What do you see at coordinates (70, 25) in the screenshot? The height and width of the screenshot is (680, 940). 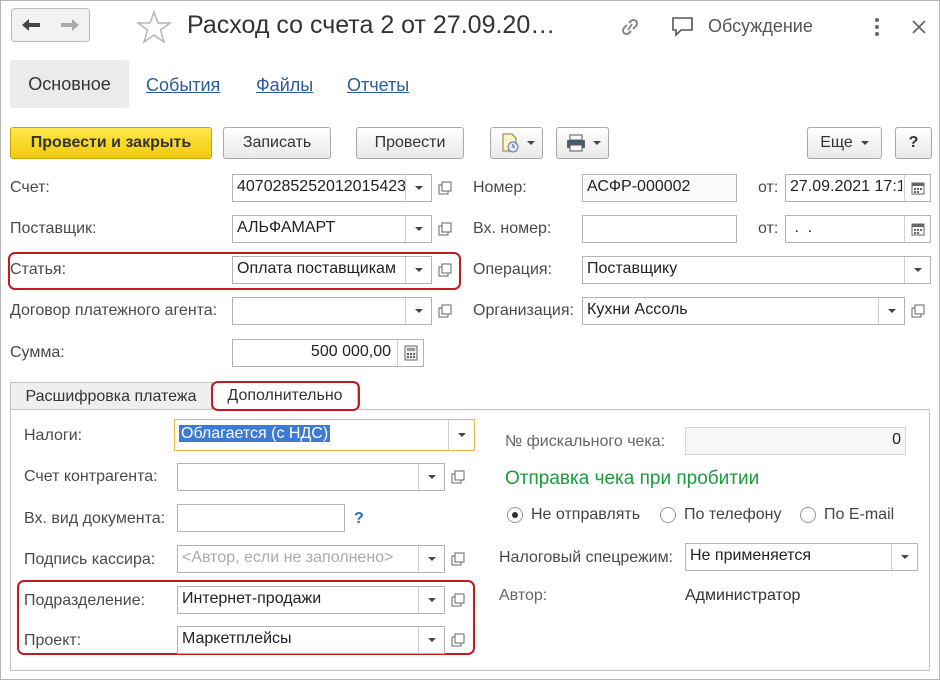 I see `forward-button` at bounding box center [70, 25].